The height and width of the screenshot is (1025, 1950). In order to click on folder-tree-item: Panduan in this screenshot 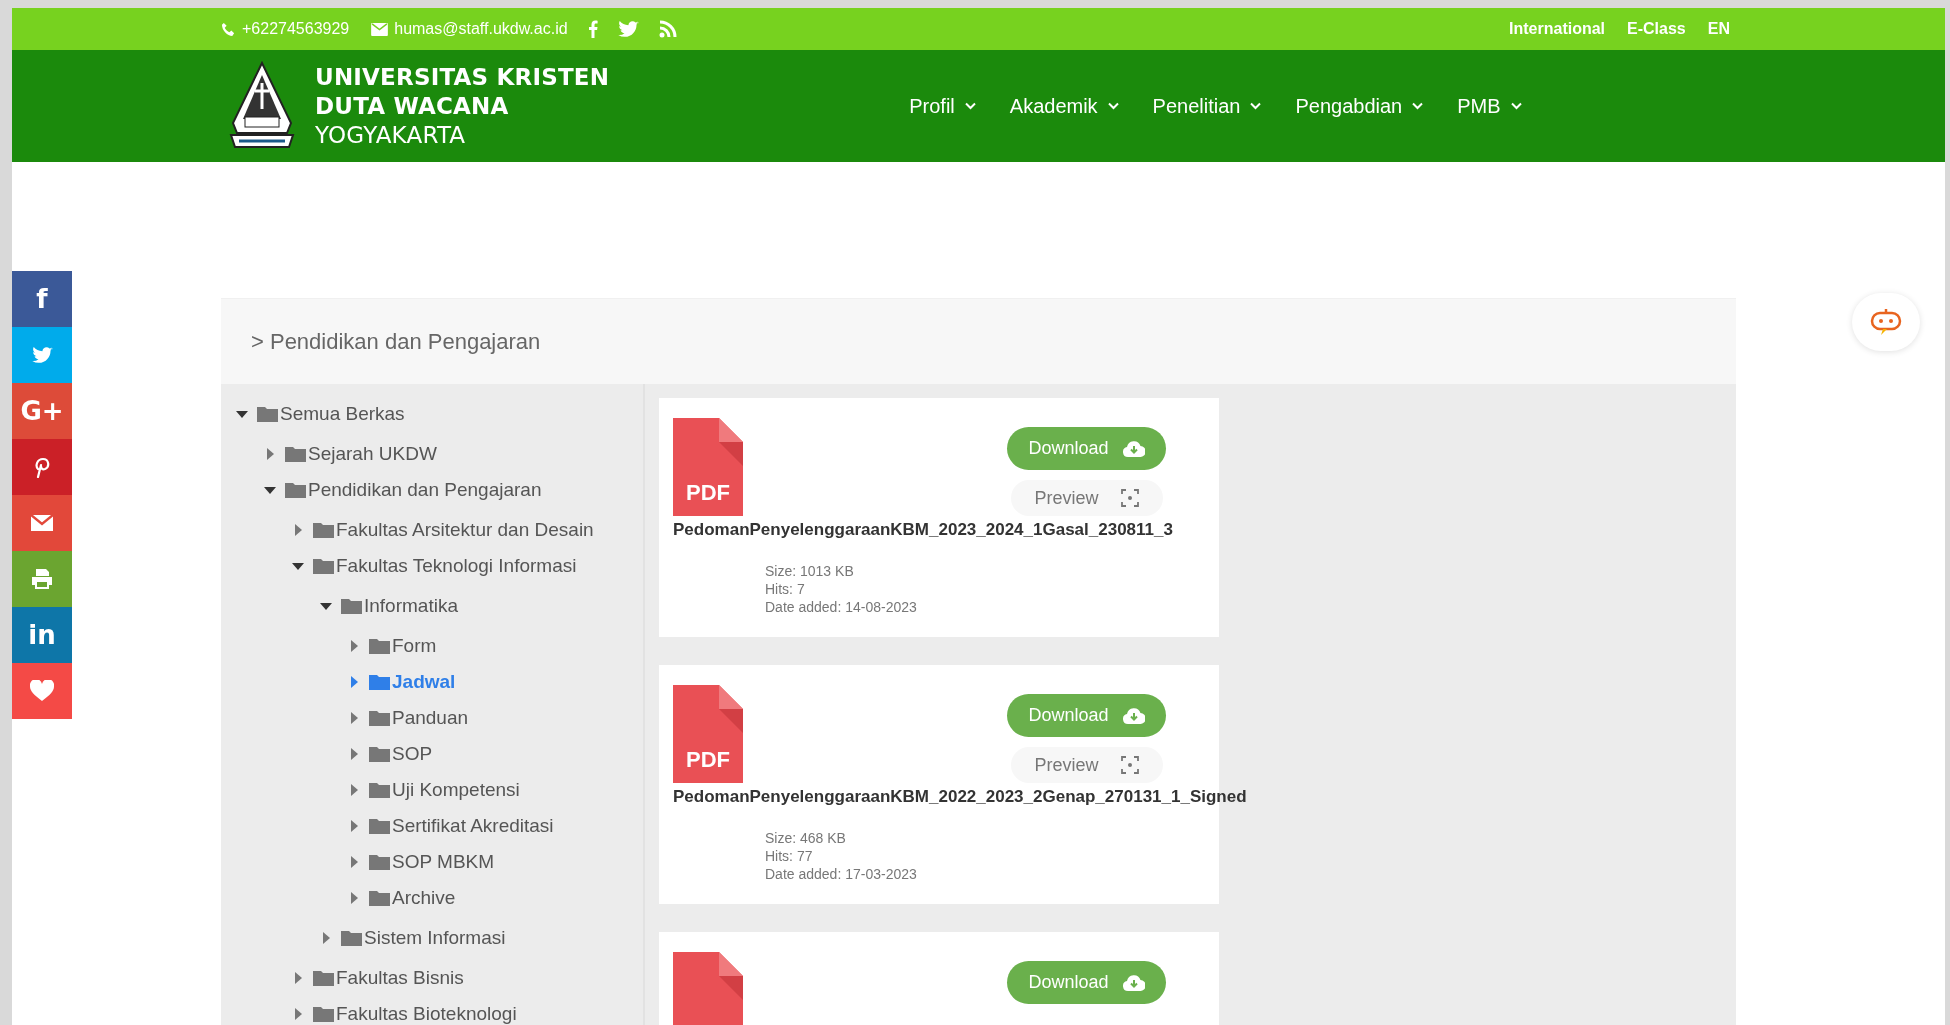, I will do `click(419, 718)`.